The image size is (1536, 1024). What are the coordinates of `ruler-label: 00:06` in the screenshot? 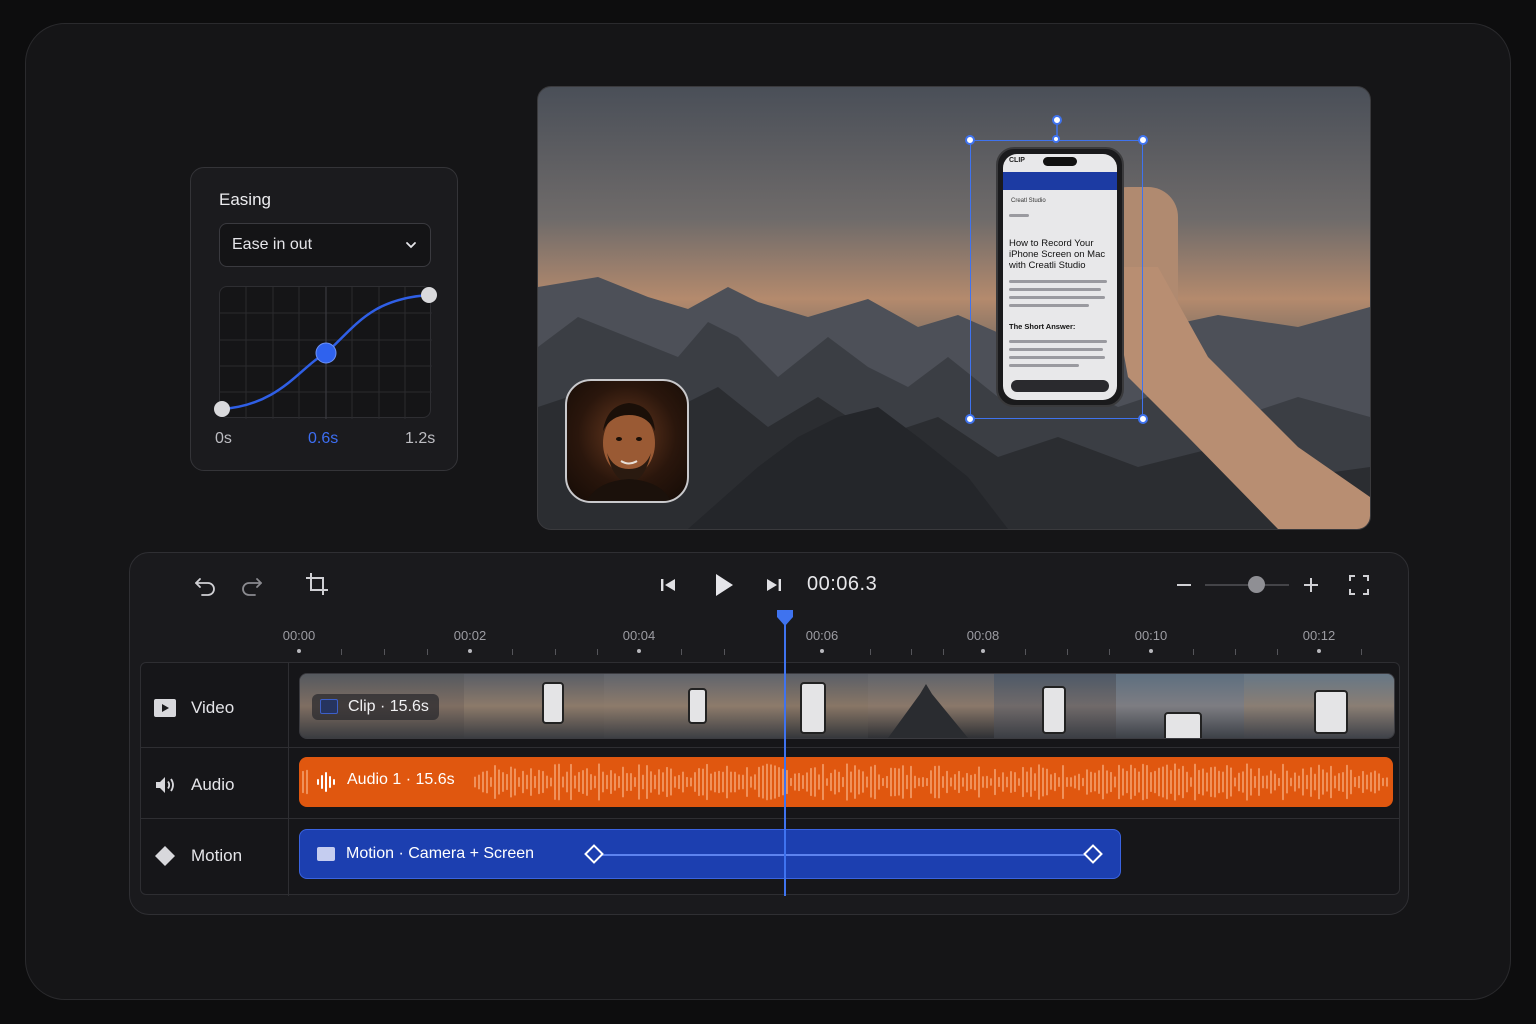 It's located at (822, 635).